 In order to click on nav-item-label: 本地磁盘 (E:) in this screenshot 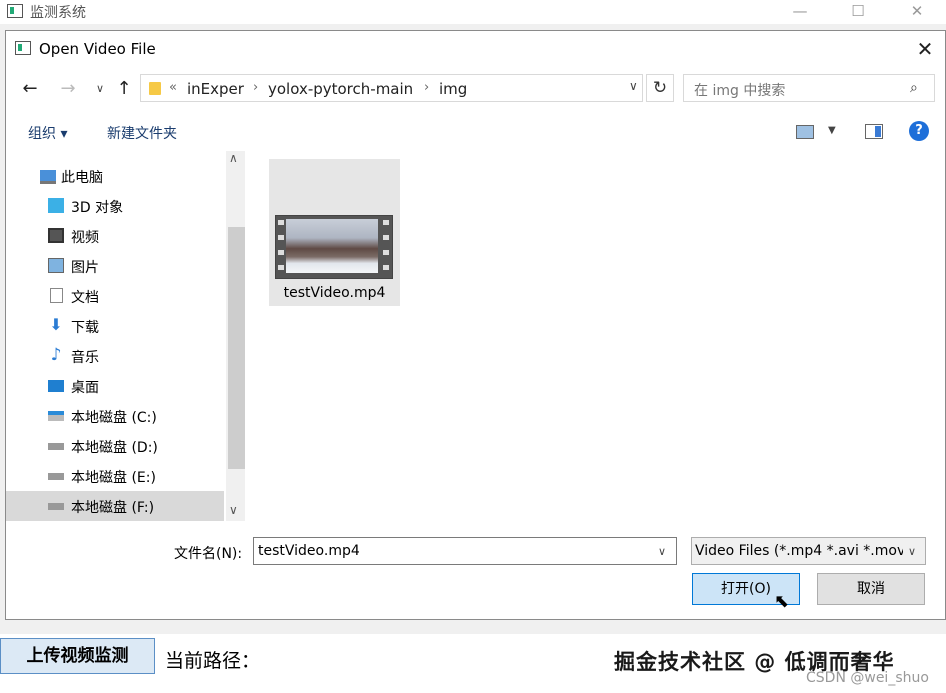, I will do `click(113, 478)`.